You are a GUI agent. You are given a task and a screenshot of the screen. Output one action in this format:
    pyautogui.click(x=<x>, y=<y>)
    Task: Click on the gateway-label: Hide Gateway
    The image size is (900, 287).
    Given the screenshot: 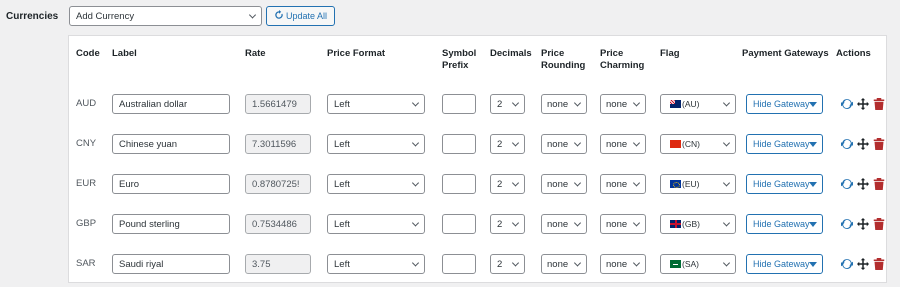 What is the action you would take?
    pyautogui.click(x=781, y=184)
    